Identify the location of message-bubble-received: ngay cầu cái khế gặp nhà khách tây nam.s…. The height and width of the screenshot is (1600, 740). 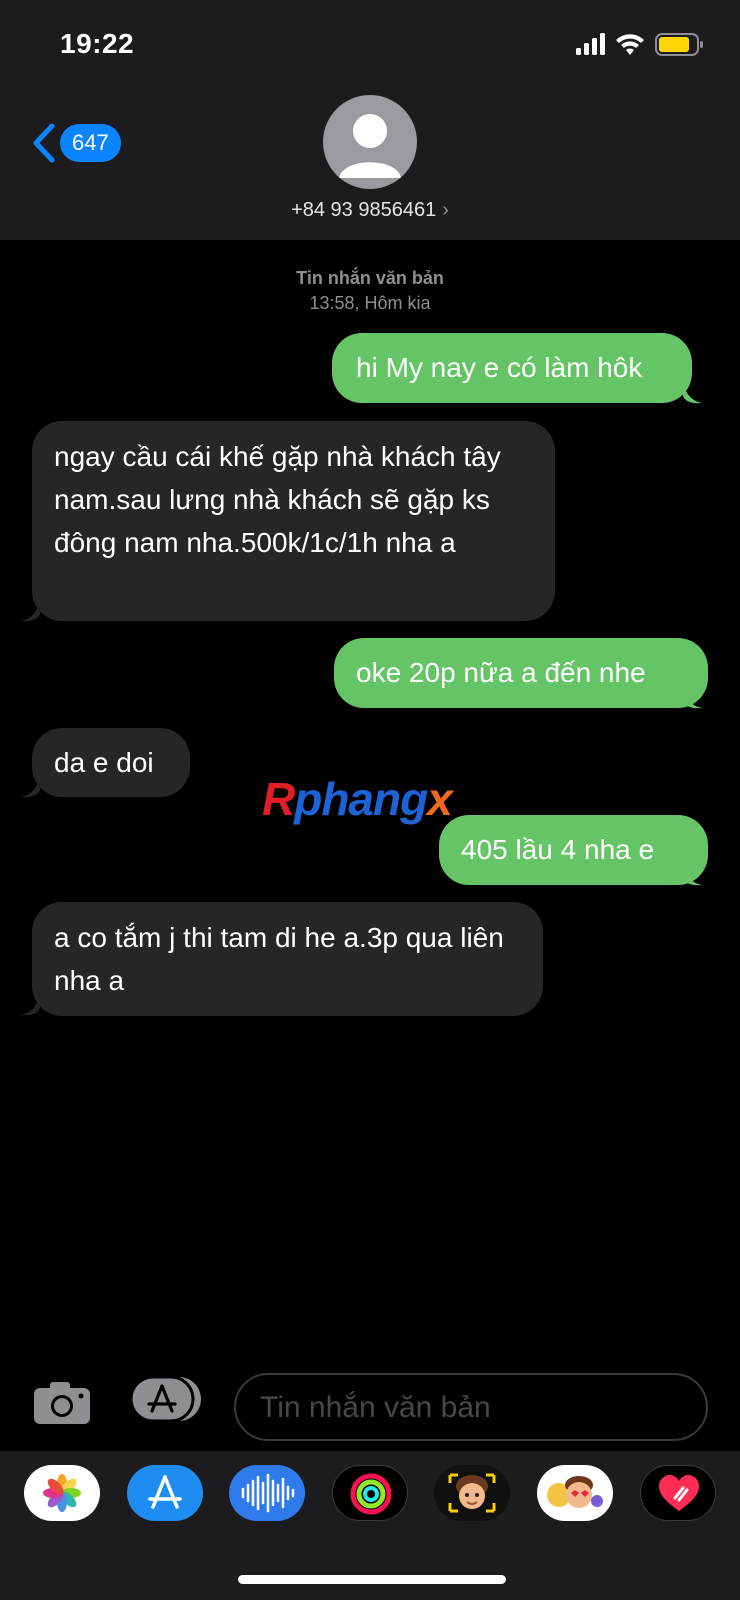
(293, 521).